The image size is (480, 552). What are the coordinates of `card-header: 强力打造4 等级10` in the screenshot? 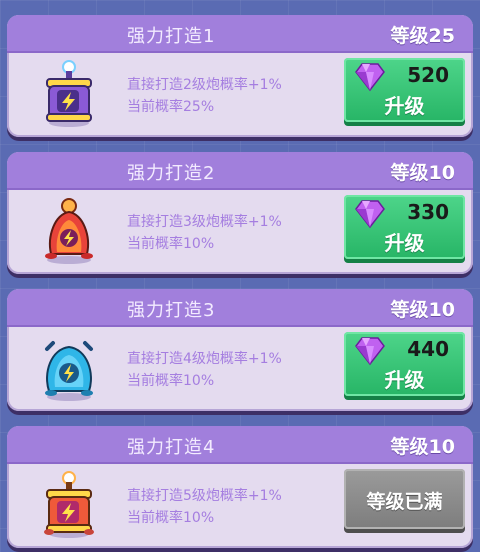 It's located at (240, 445).